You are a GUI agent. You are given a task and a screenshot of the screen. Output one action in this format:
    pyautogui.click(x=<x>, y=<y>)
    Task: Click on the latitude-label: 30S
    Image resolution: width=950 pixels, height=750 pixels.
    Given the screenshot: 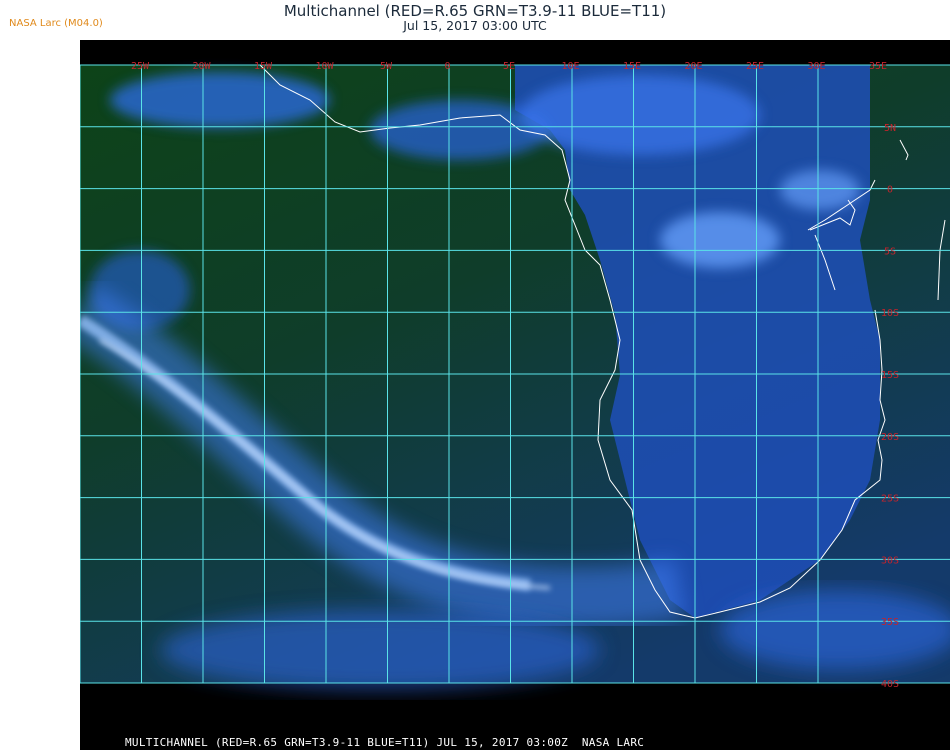 What is the action you would take?
    pyautogui.click(x=890, y=560)
    